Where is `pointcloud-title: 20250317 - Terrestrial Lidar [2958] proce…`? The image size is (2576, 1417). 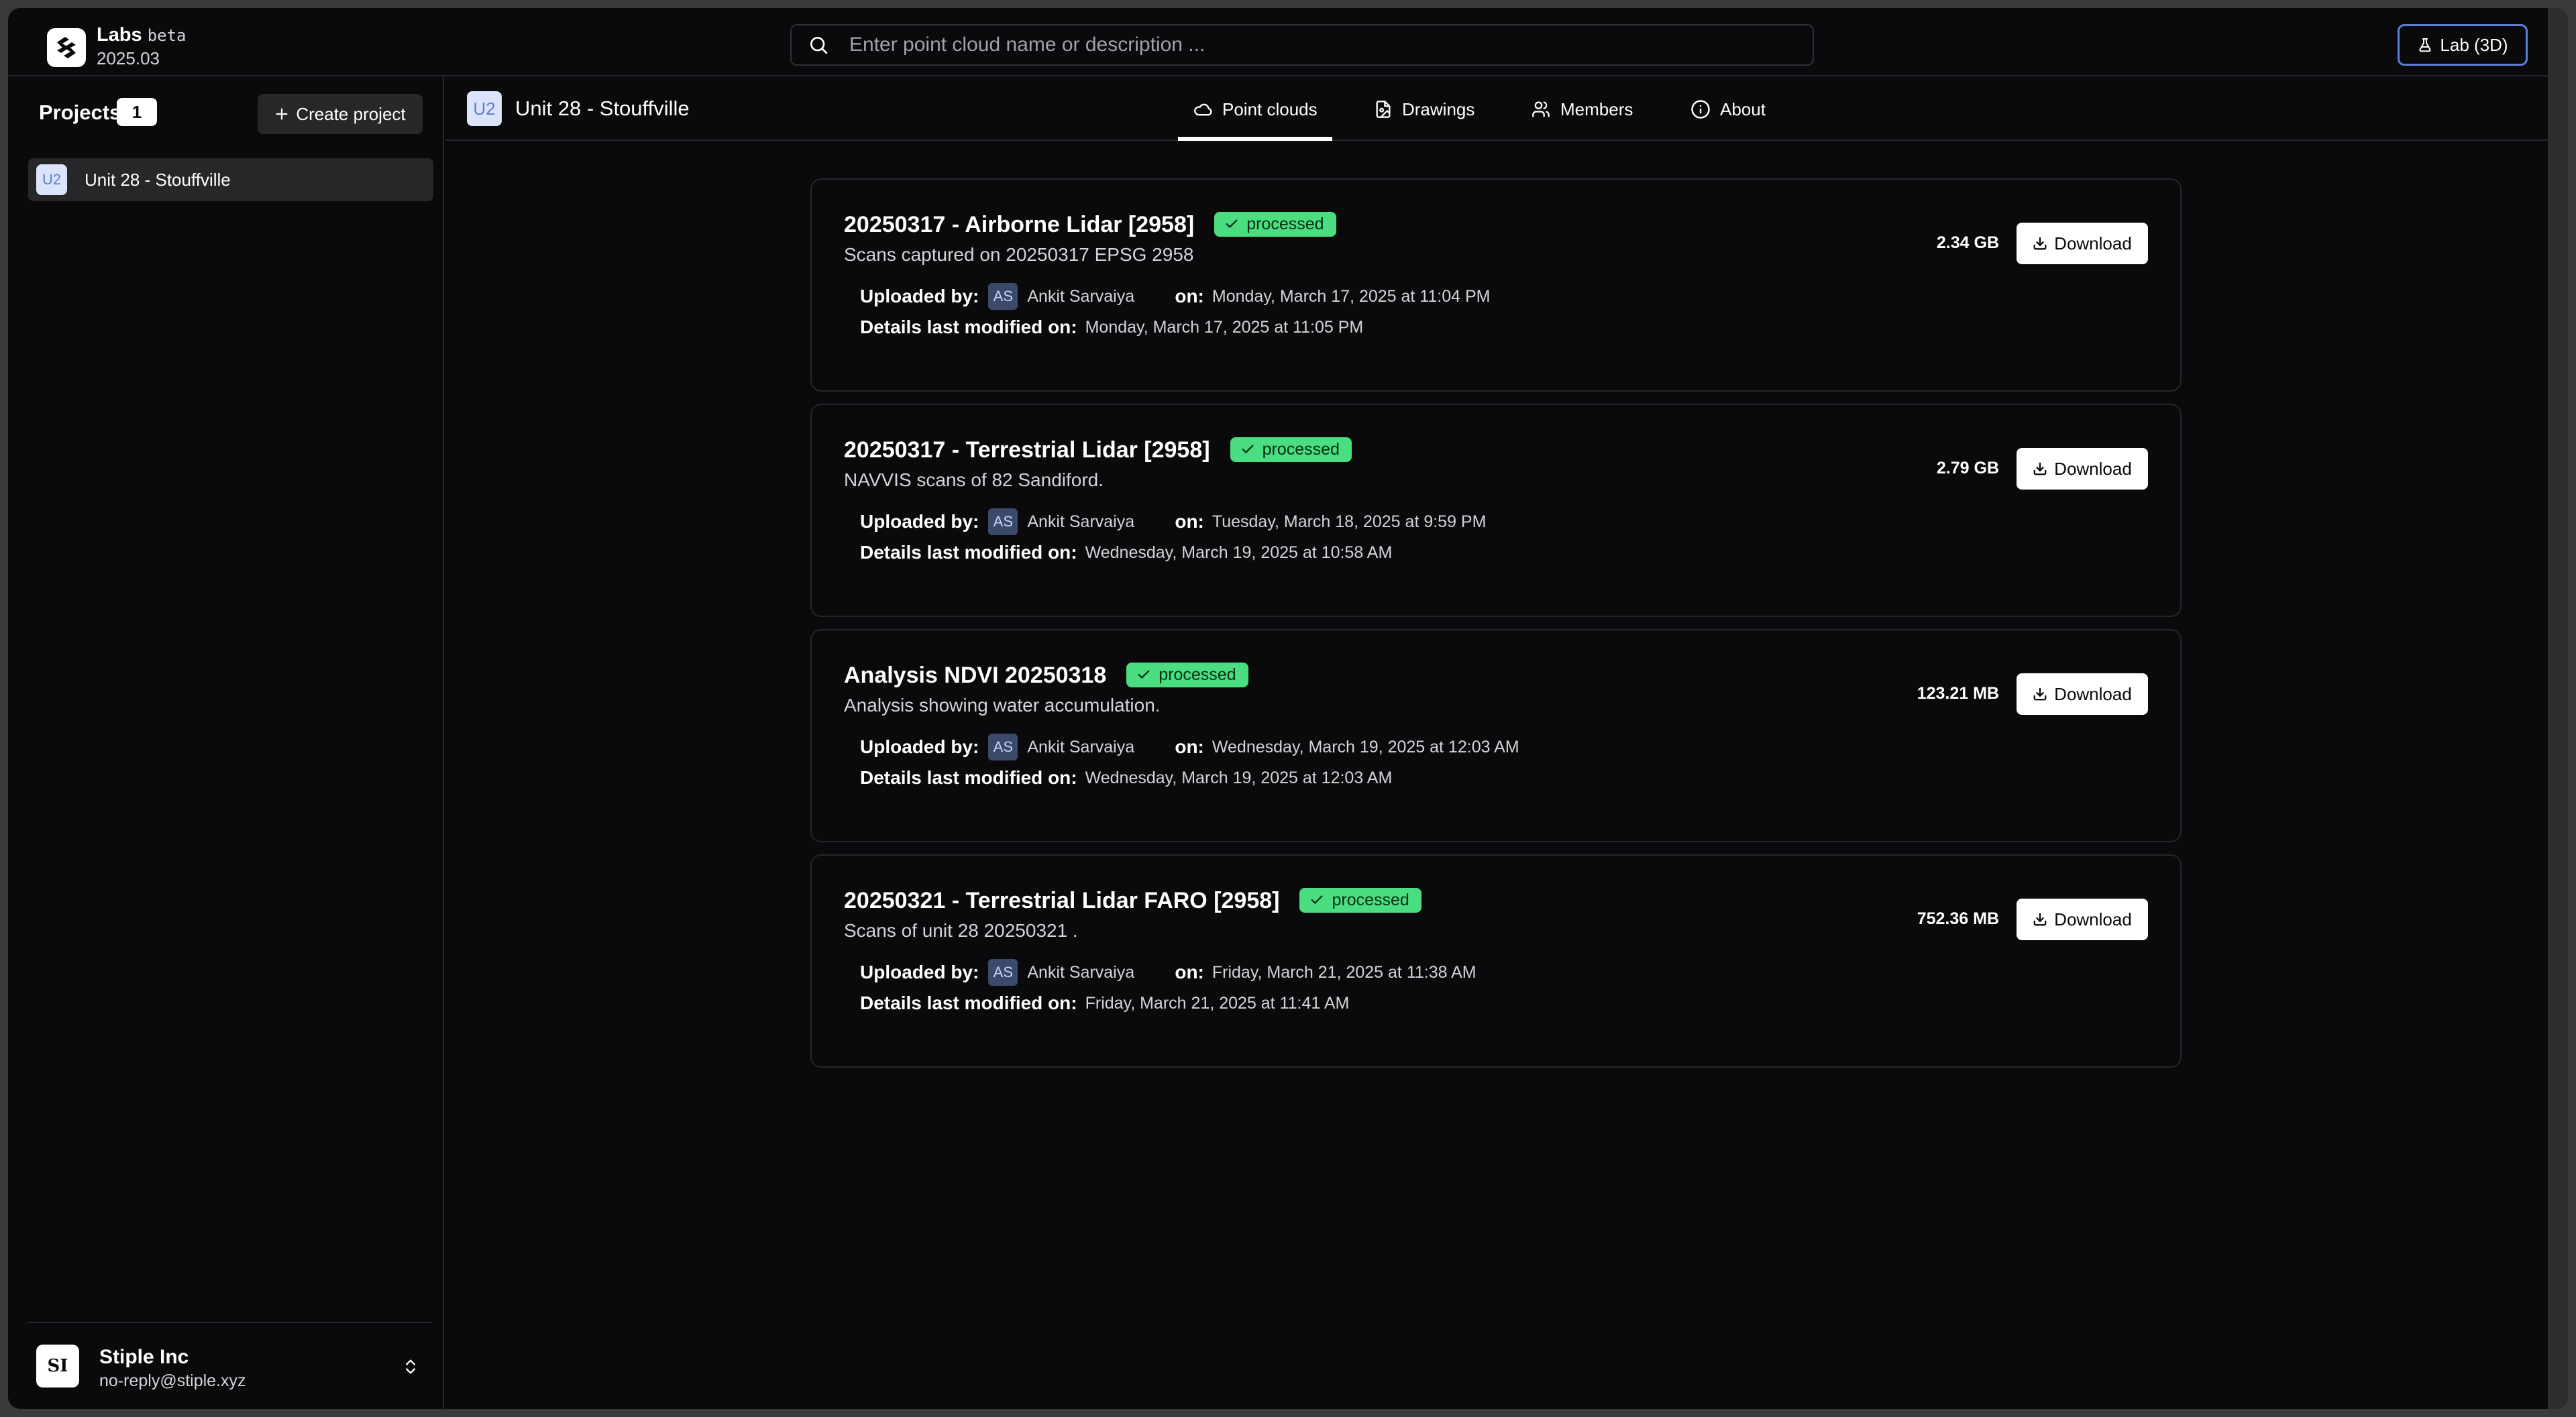 pointcloud-title: 20250317 - Terrestrial Lidar [2958] proce… is located at coordinates (1098, 450).